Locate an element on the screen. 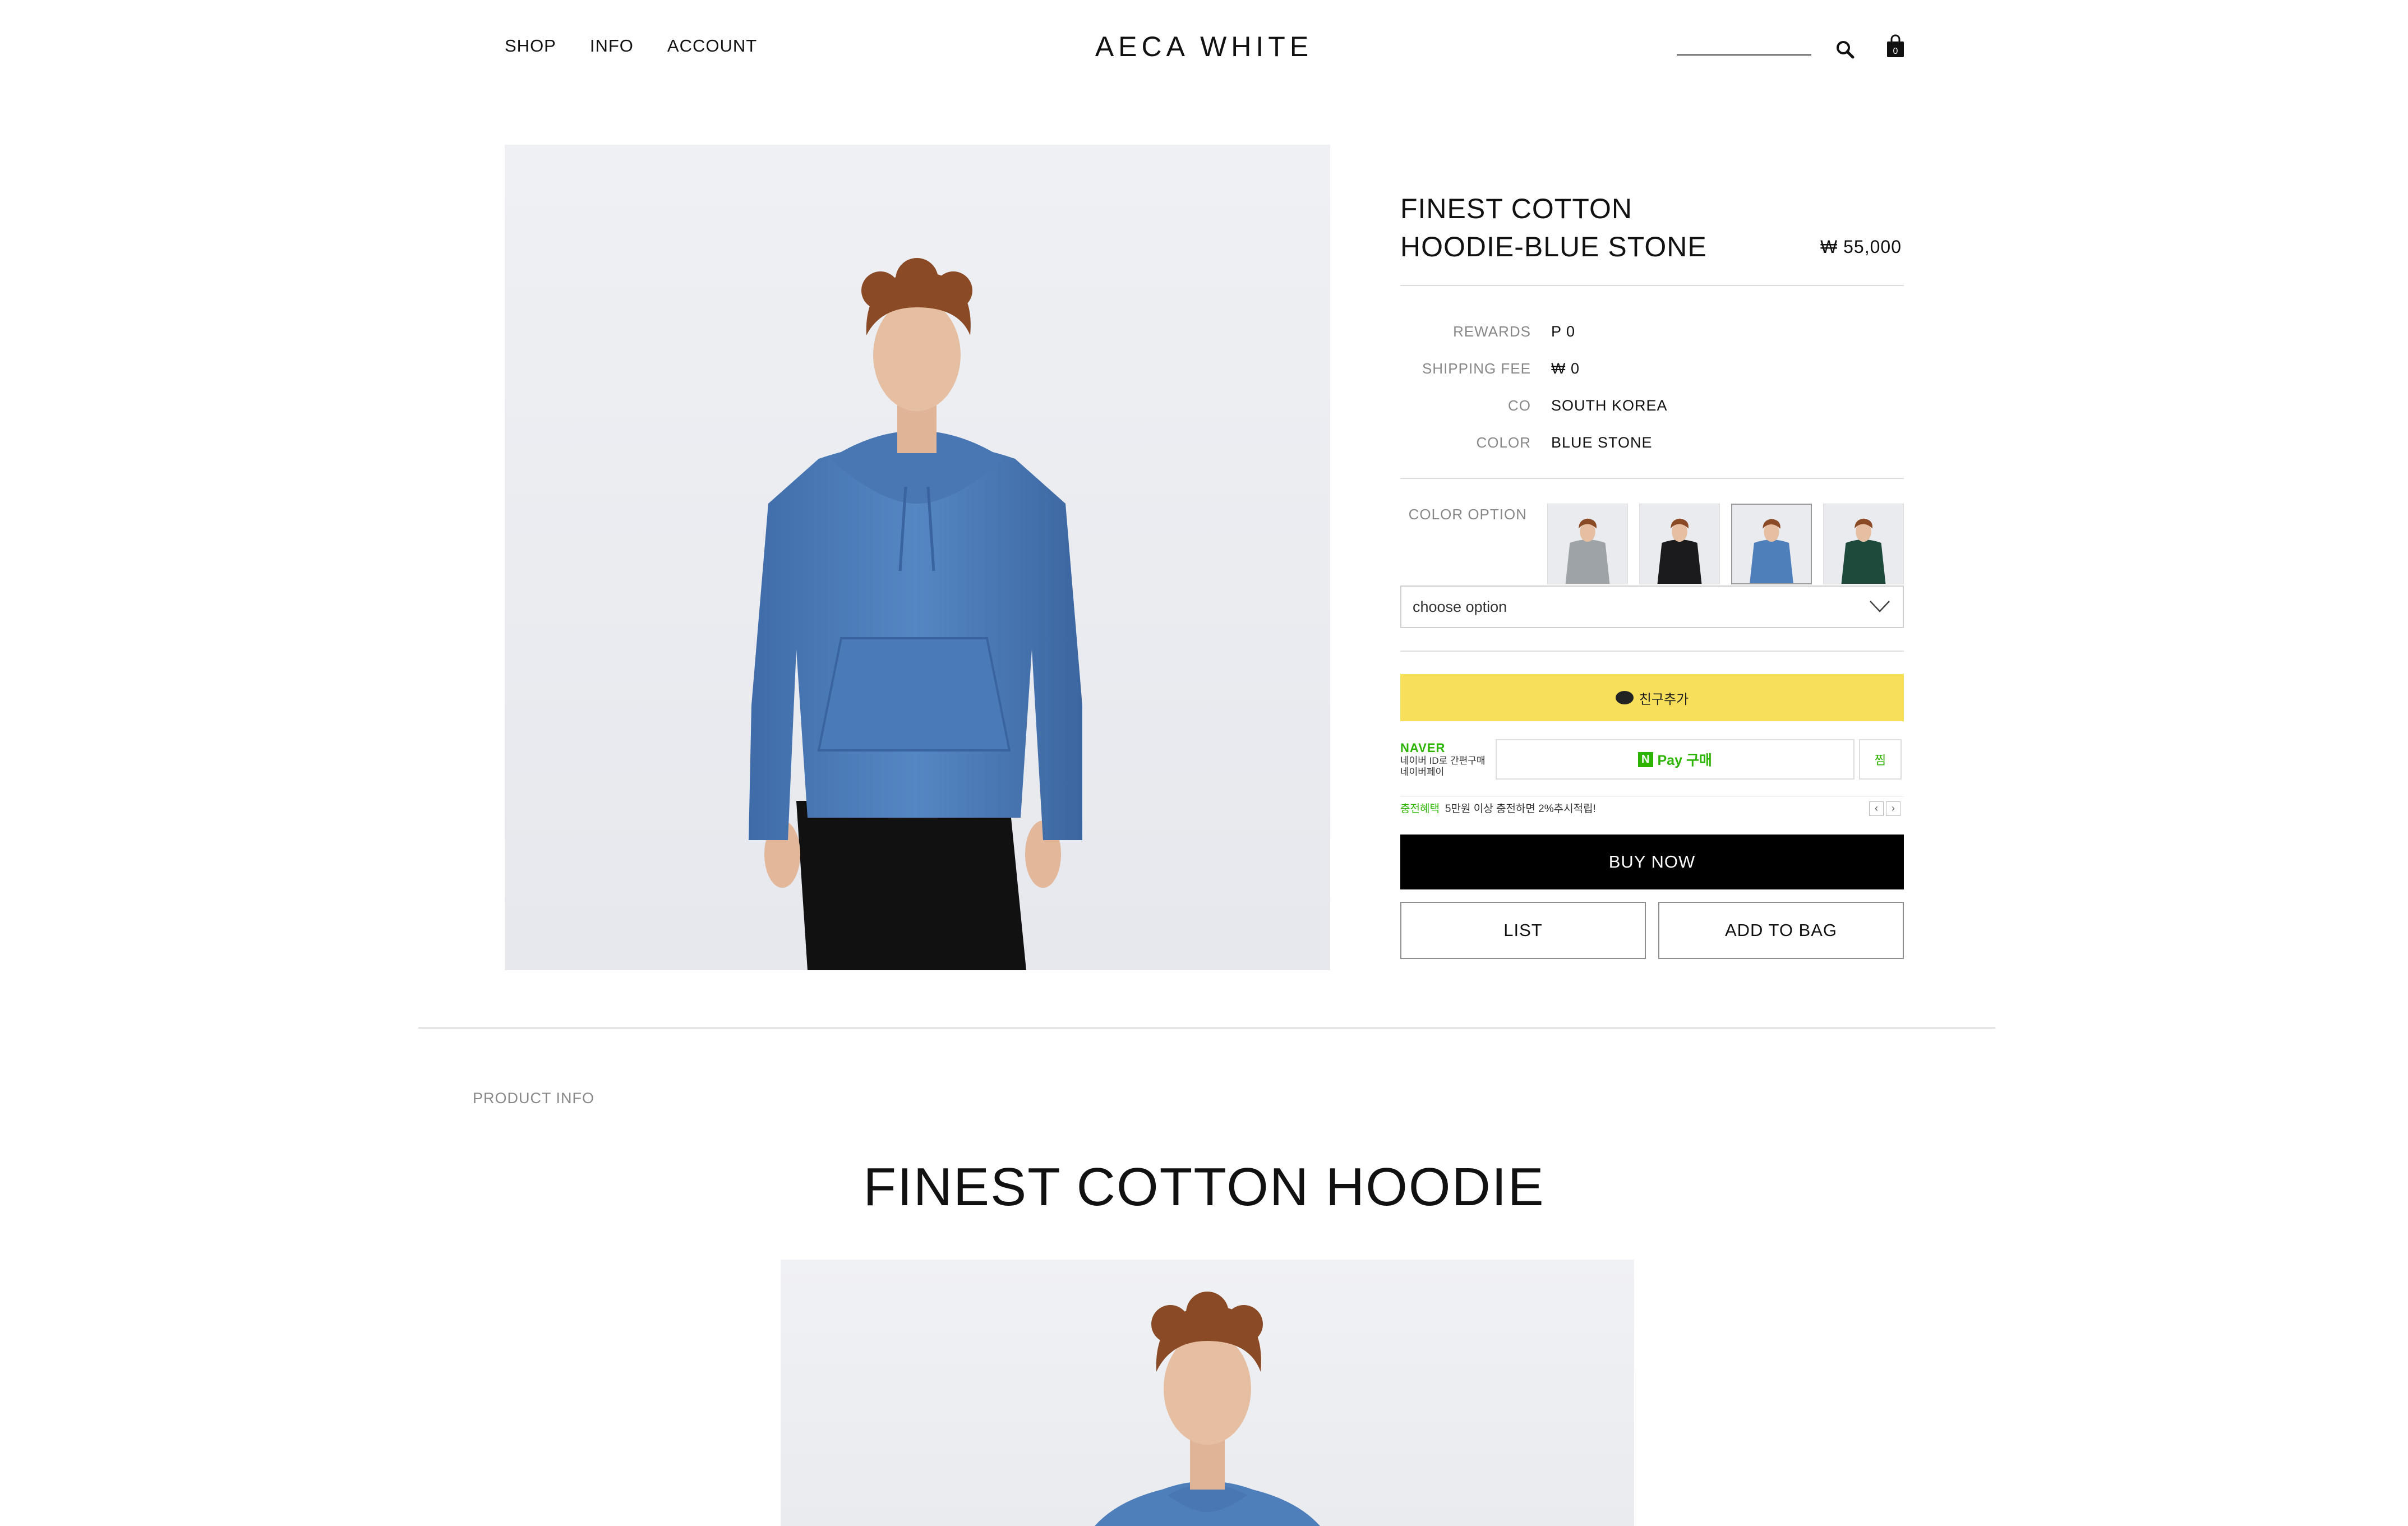 This screenshot has width=2408, height=1526. section-divider is located at coordinates (1206, 1028).